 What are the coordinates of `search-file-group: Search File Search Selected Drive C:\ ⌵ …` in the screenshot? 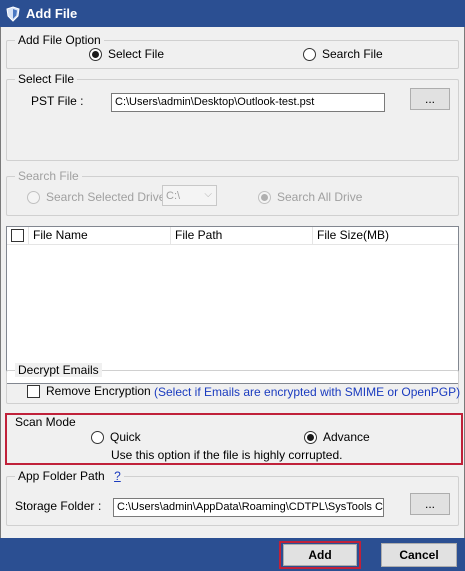 It's located at (232, 192).